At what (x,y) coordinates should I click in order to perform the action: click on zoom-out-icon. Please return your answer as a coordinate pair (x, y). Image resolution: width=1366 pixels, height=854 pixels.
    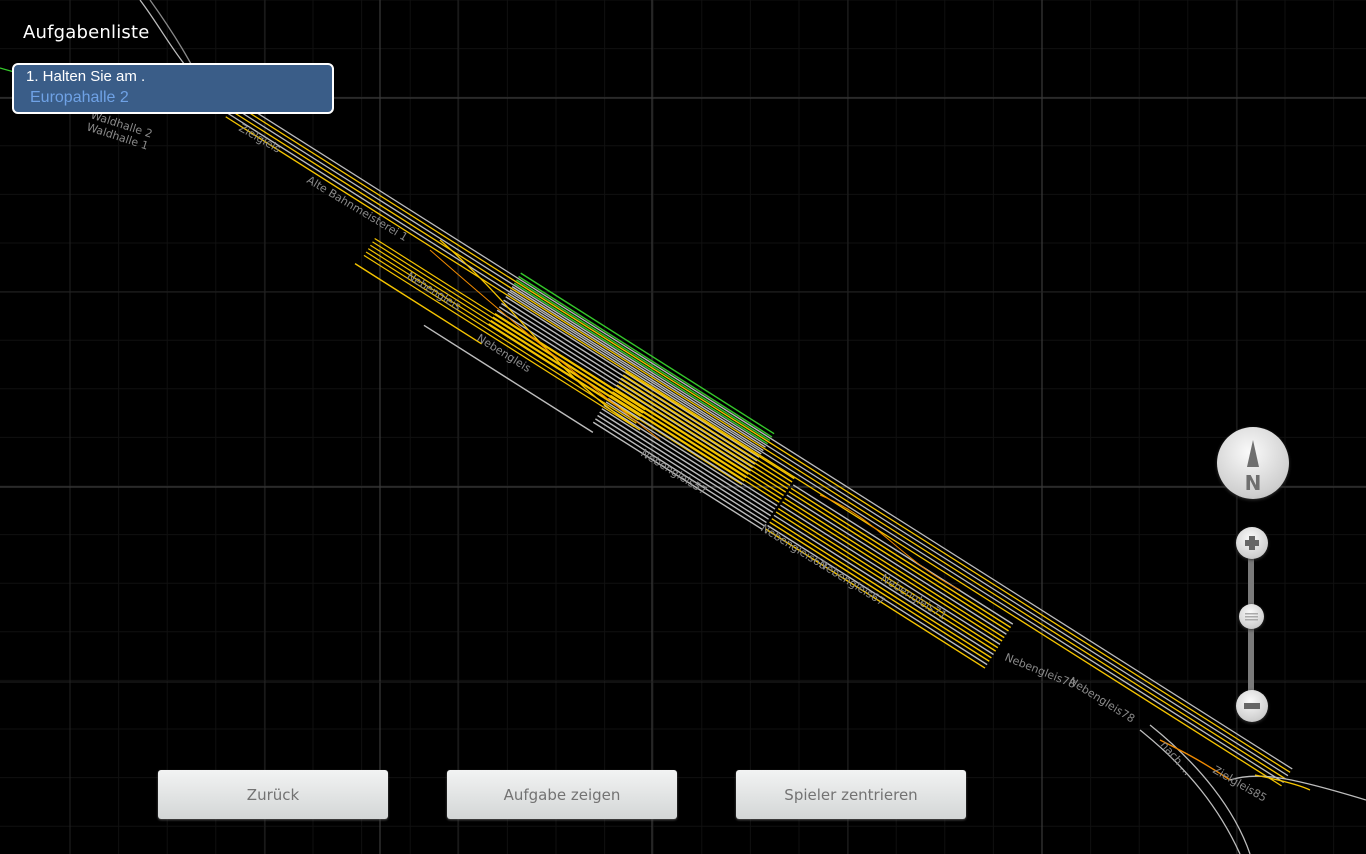
    Looking at the image, I should click on (1252, 706).